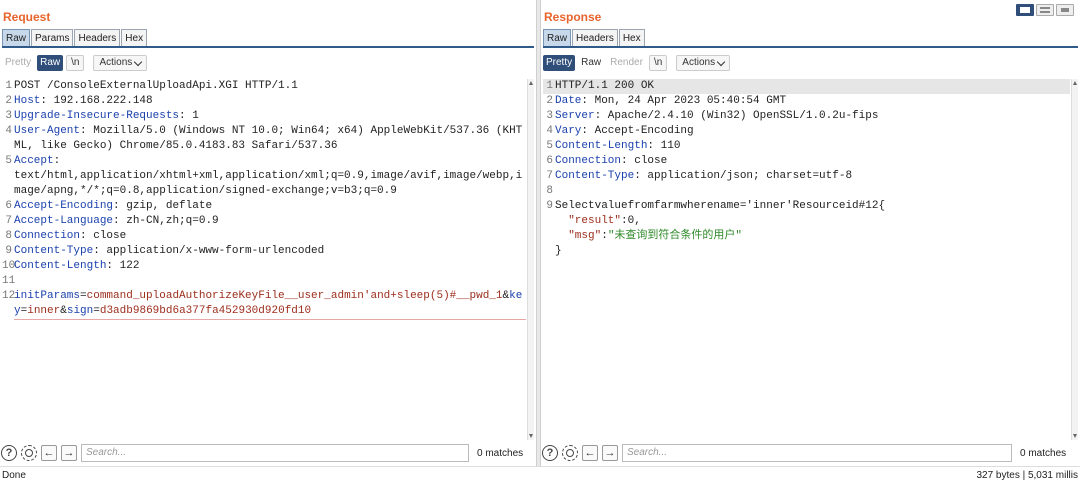  What do you see at coordinates (812, 146) in the screenshot?
I see `line-content: Content-Length: 110` at bounding box center [812, 146].